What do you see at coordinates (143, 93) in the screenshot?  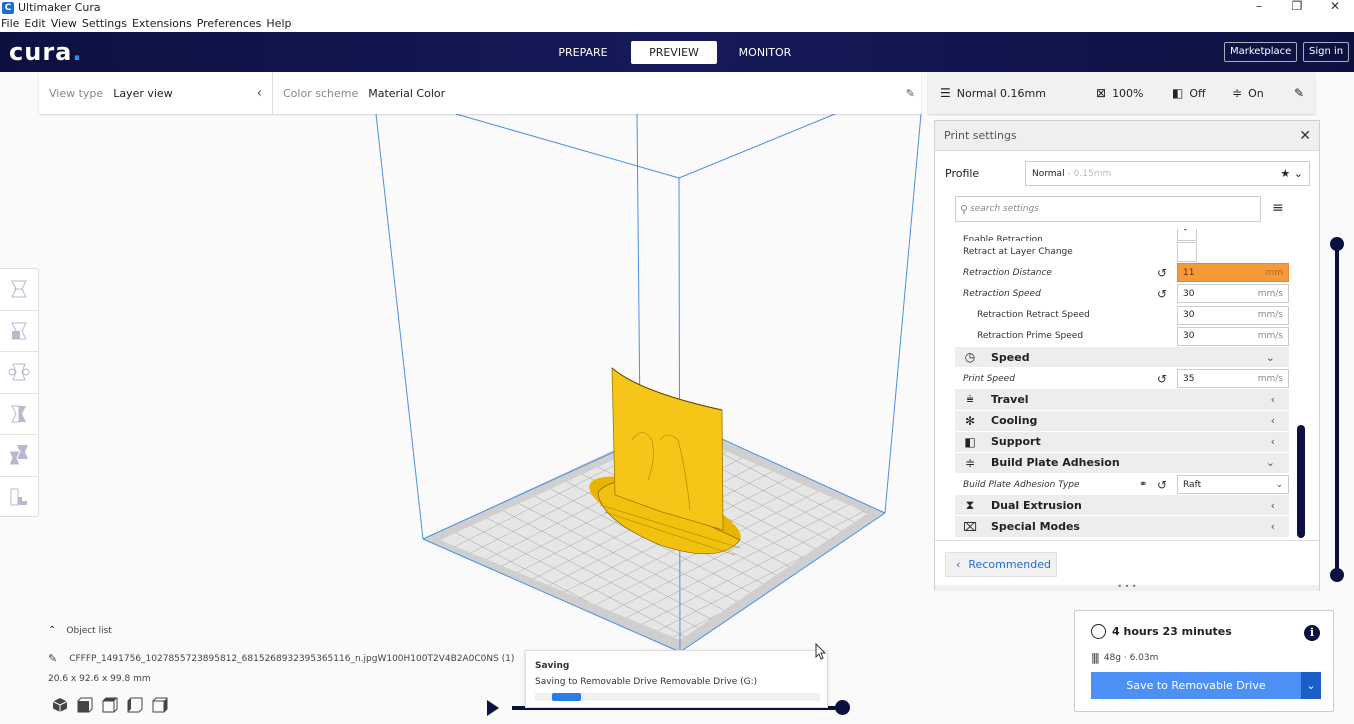 I see `view-type-value: Layer view` at bounding box center [143, 93].